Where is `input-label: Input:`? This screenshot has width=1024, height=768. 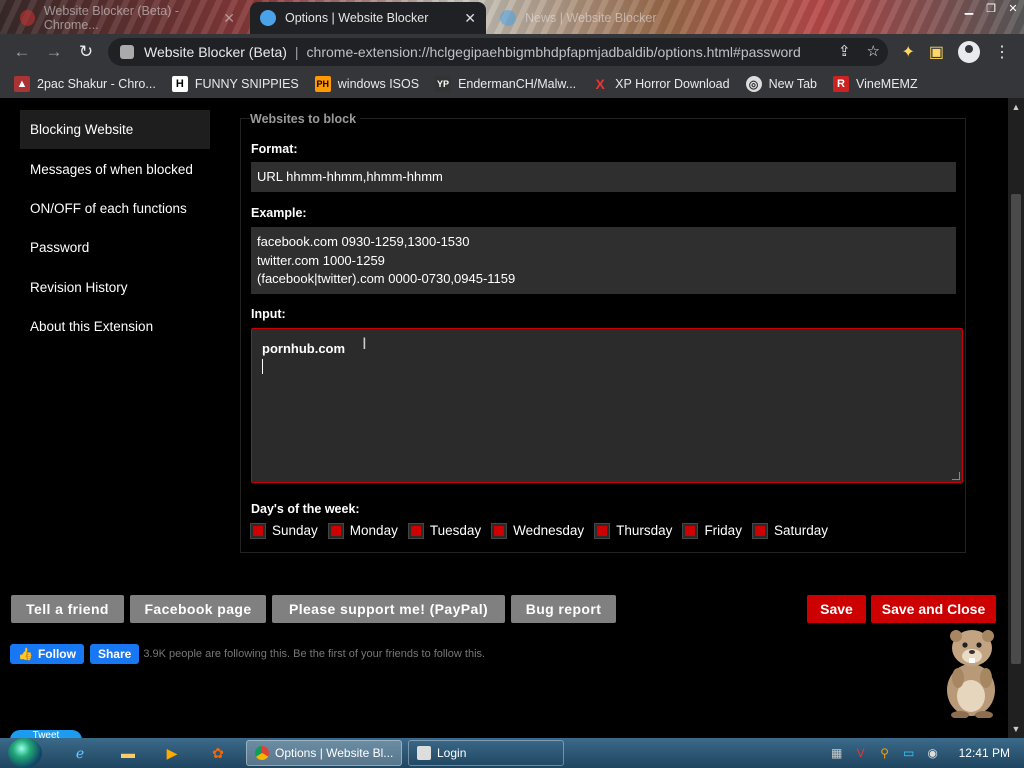 input-label: Input: is located at coordinates (268, 314).